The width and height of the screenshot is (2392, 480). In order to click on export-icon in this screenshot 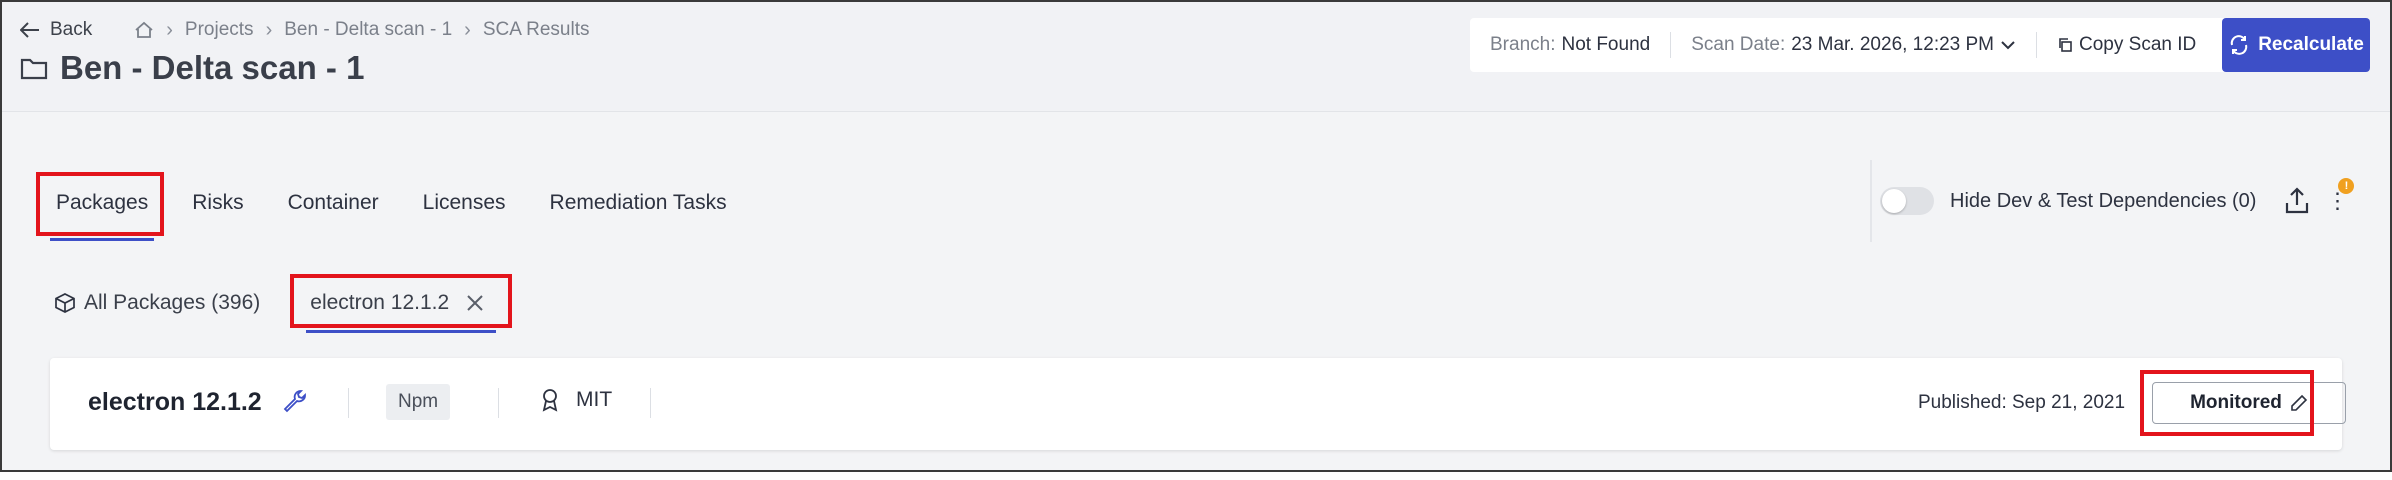, I will do `click(2297, 201)`.